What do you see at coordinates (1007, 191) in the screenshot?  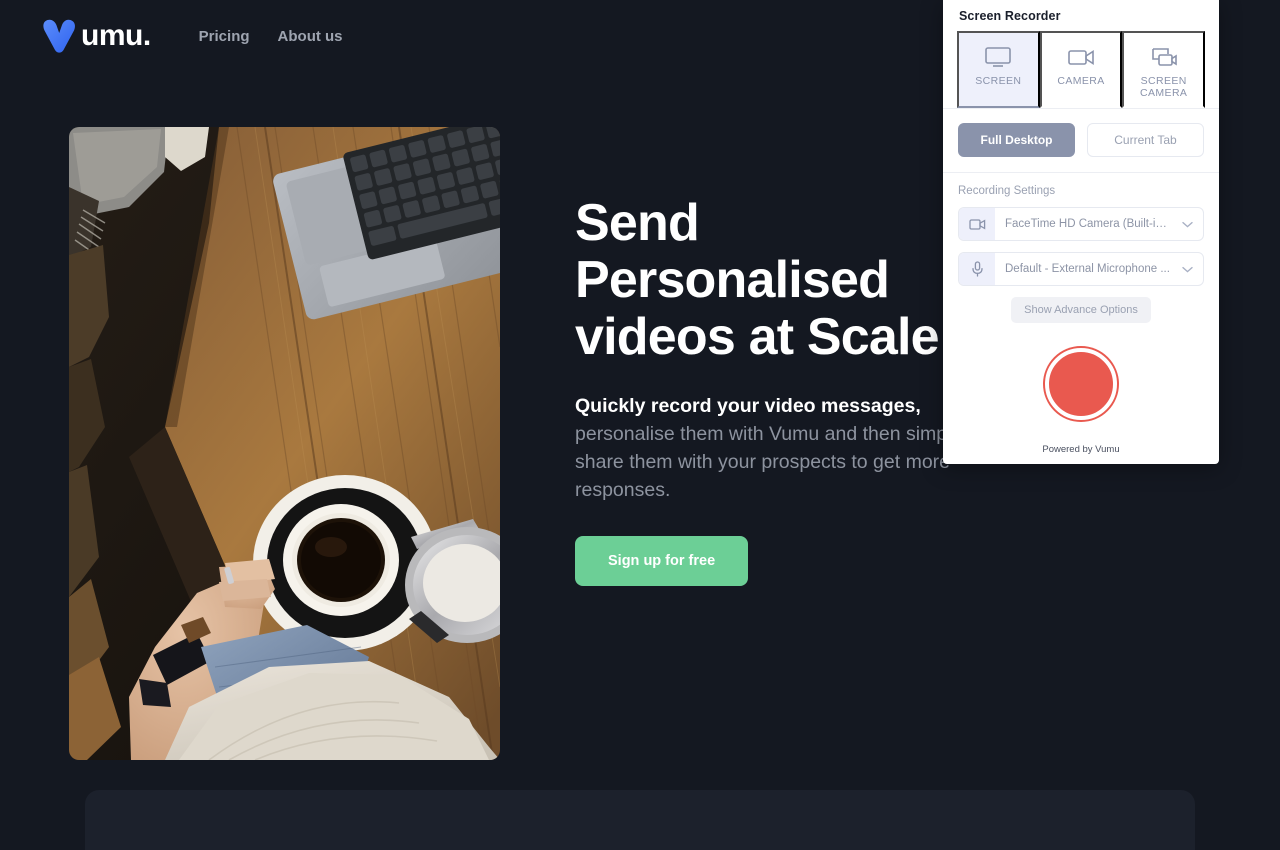 I see `recording-settings-label: Recording Settings` at bounding box center [1007, 191].